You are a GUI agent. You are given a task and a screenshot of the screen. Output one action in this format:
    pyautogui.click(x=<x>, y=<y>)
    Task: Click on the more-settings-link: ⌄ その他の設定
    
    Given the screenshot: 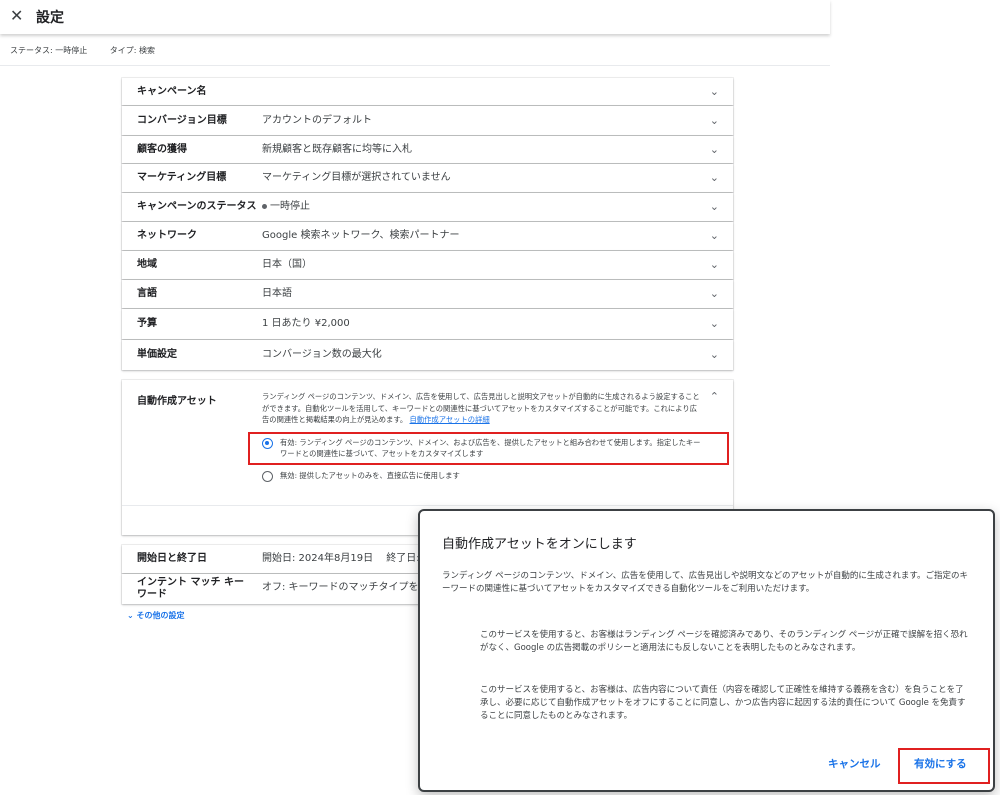 What is the action you would take?
    pyautogui.click(x=156, y=615)
    